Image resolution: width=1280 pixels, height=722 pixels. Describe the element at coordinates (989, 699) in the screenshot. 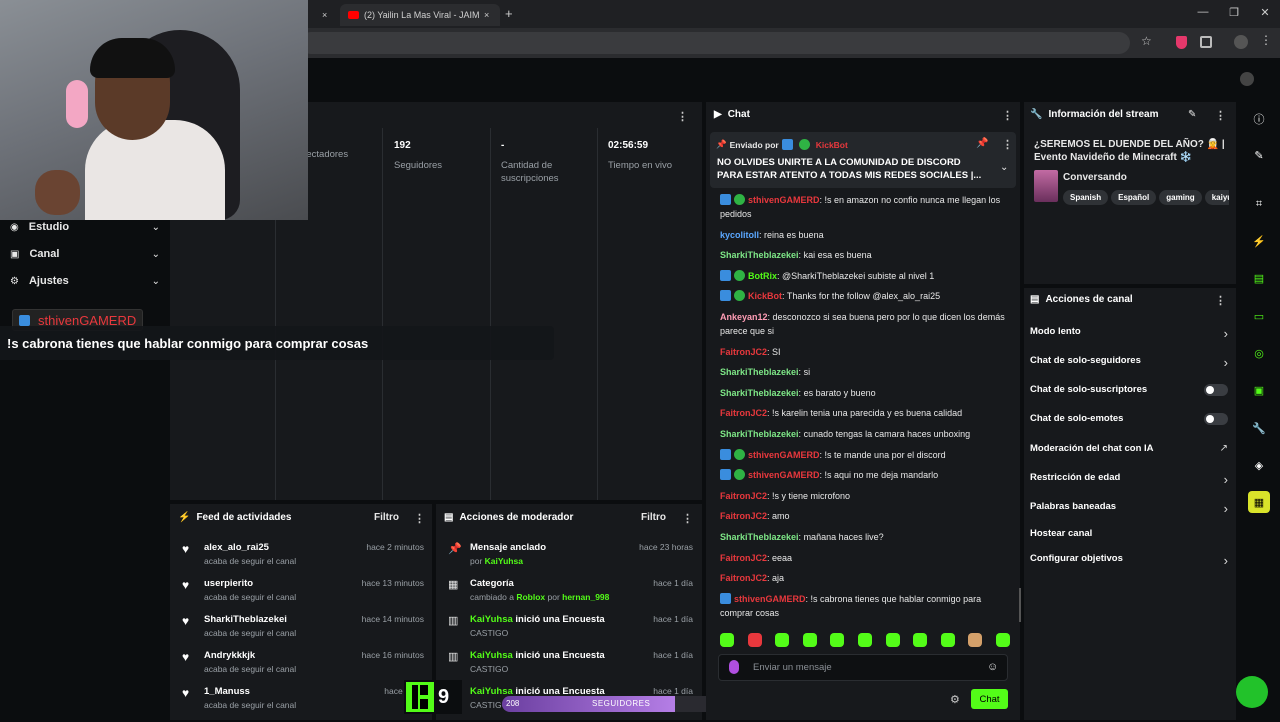

I see `send-chat-button: Chat` at that location.